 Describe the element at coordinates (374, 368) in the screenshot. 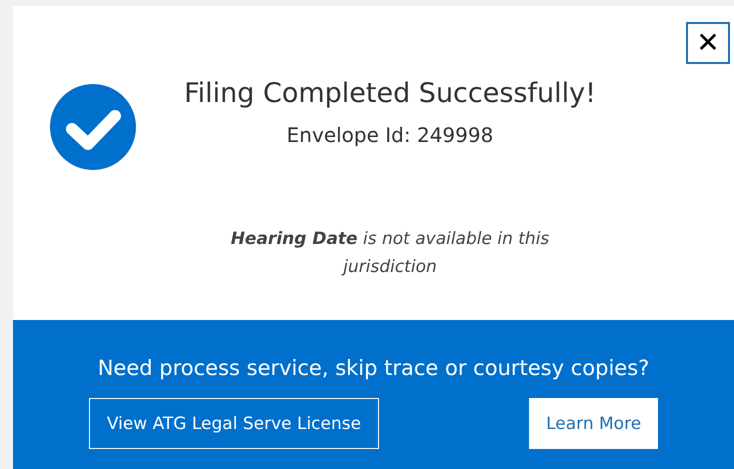

I see `banner-text: Need process service, skip trace or courtesy copies?` at that location.